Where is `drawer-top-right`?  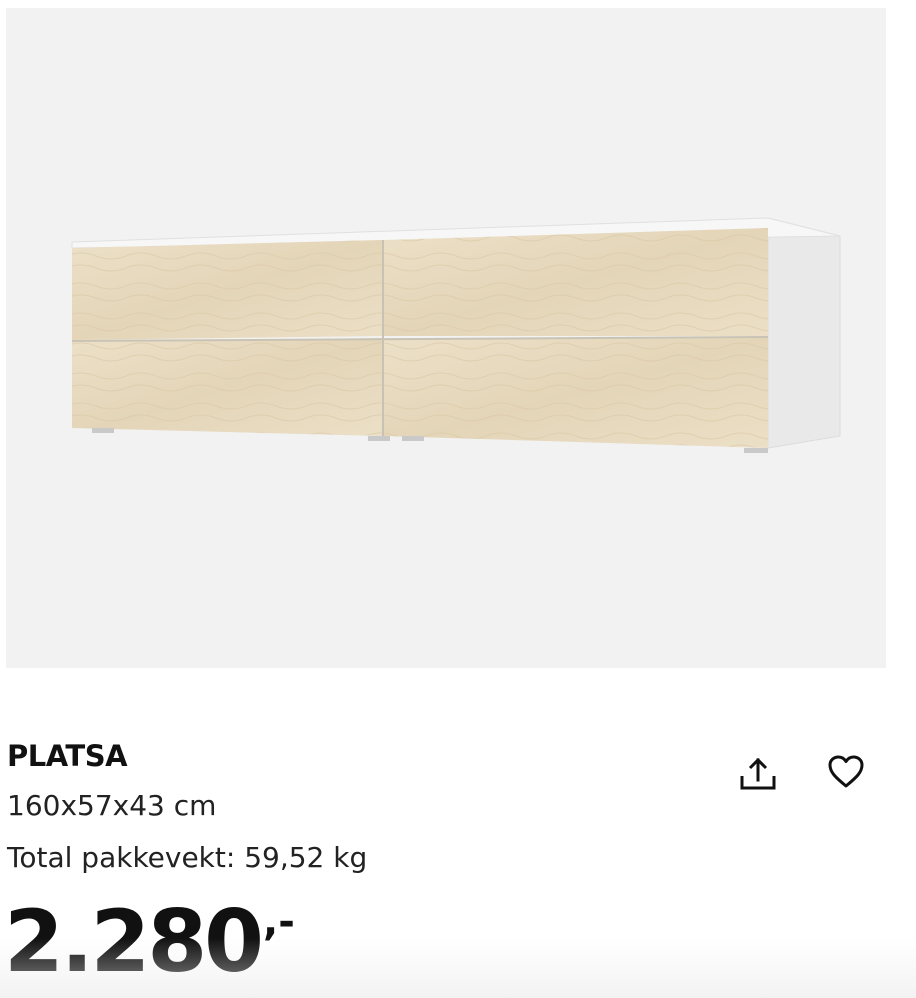 drawer-top-right is located at coordinates (576, 282).